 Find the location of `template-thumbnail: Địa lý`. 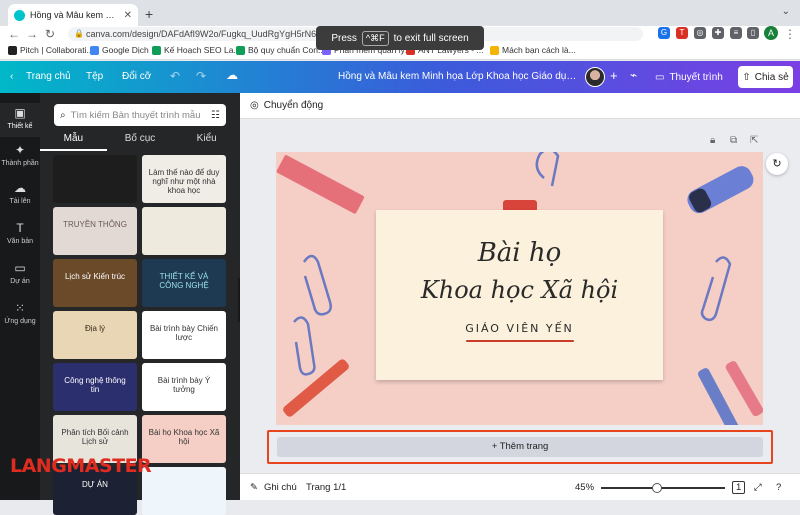

template-thumbnail: Địa lý is located at coordinates (95, 335).